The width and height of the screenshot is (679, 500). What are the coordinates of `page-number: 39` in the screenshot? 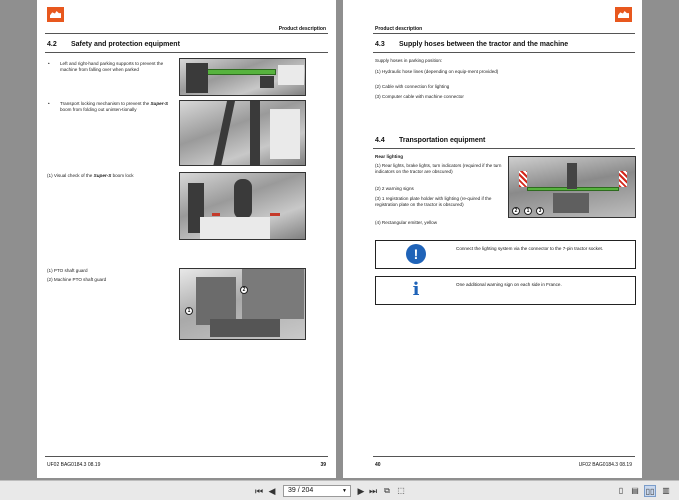 It's located at (323, 465).